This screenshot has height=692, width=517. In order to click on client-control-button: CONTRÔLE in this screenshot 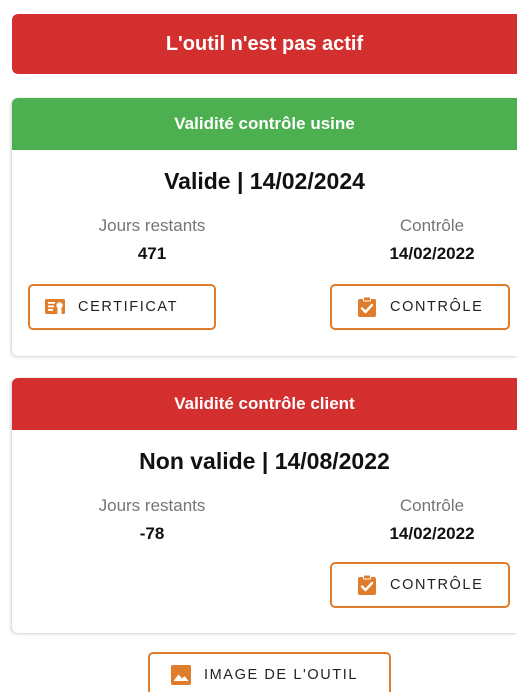, I will do `click(420, 585)`.